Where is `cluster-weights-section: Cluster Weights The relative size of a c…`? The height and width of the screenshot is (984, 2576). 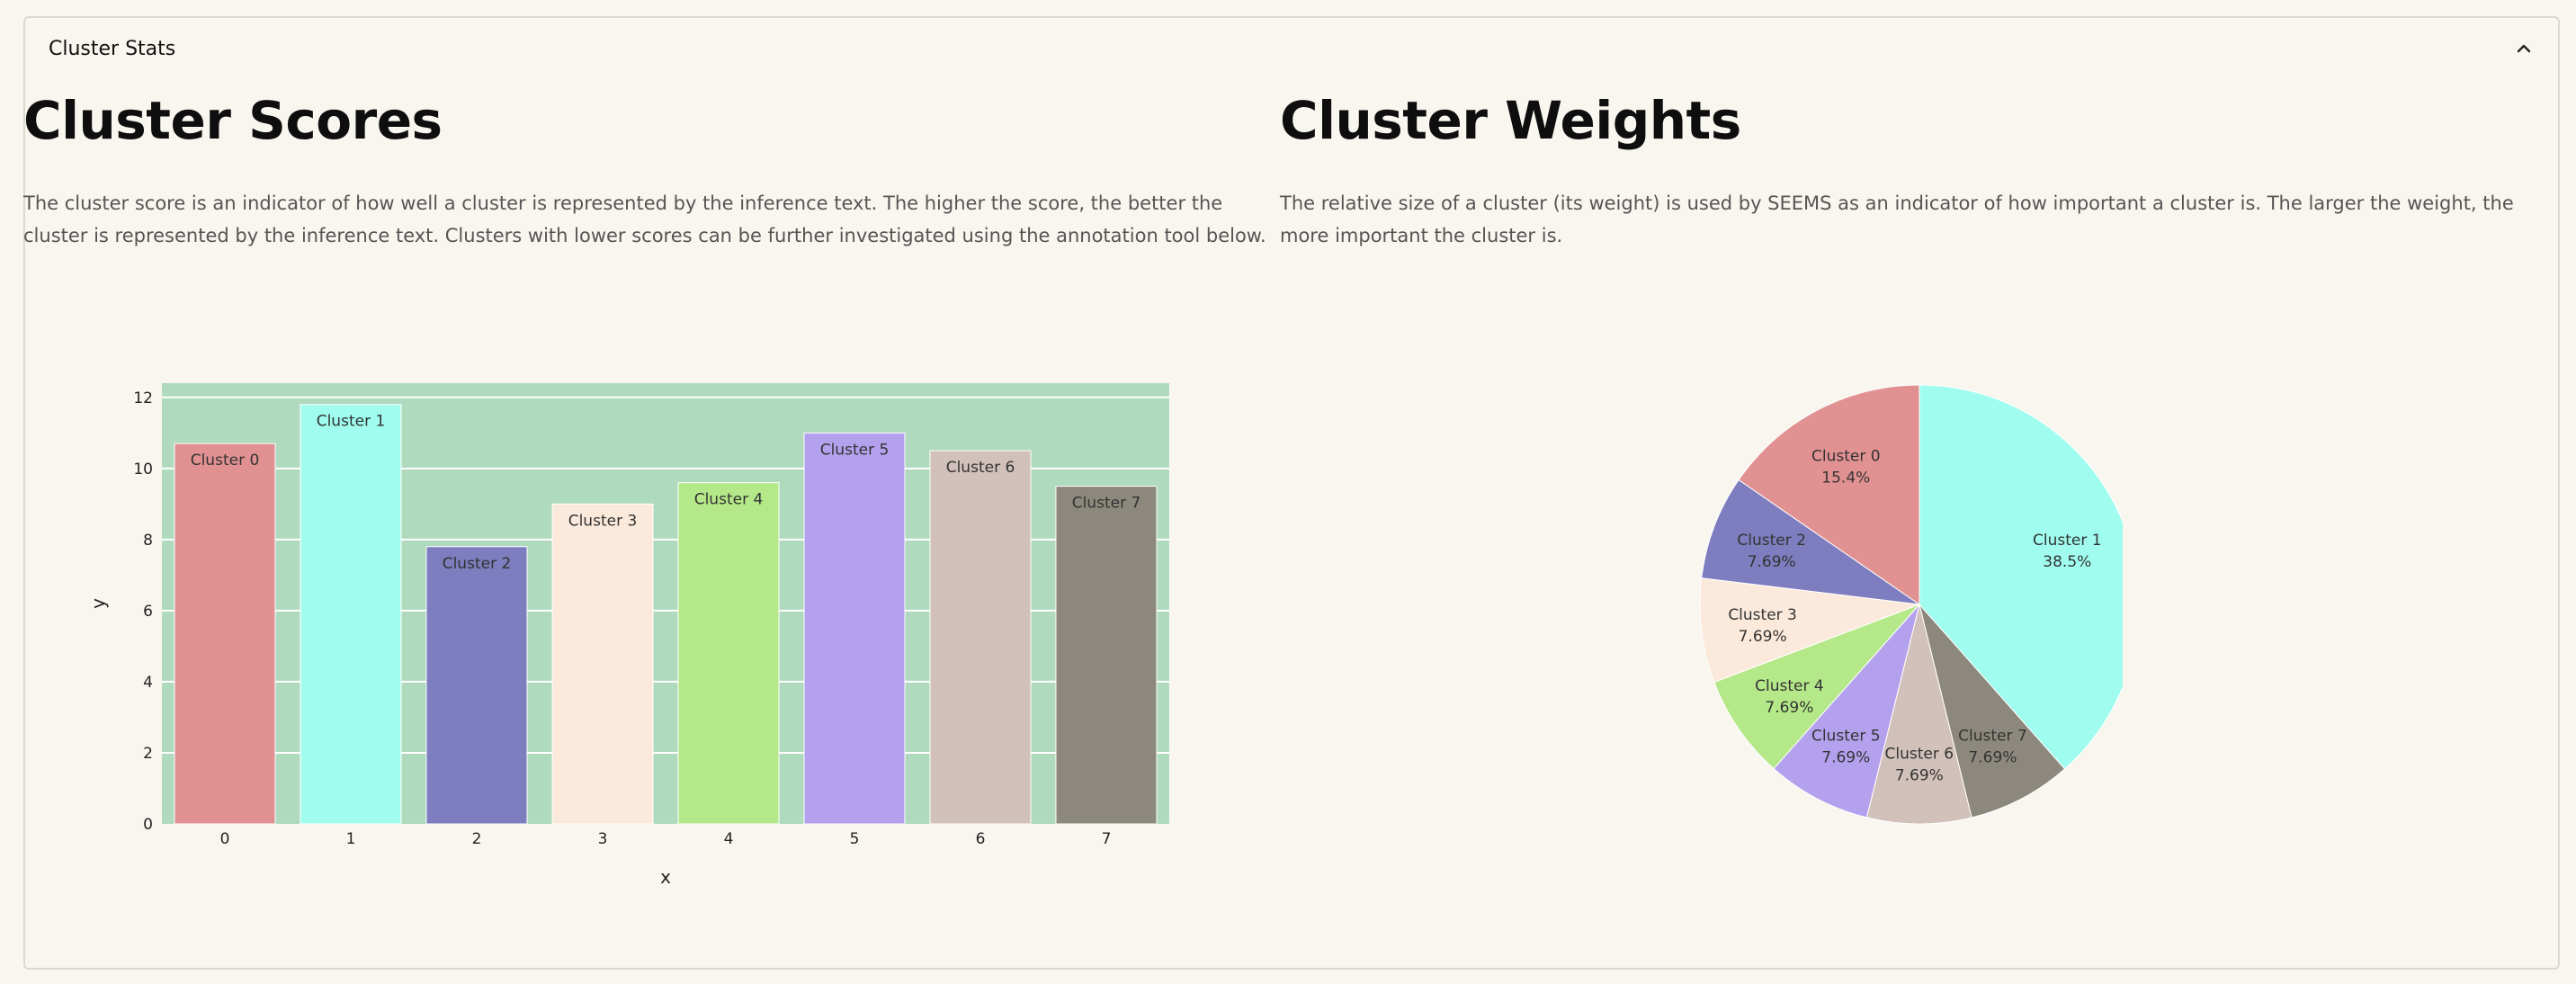 cluster-weights-section: Cluster Weights The relative size of a c… is located at coordinates (1900, 171).